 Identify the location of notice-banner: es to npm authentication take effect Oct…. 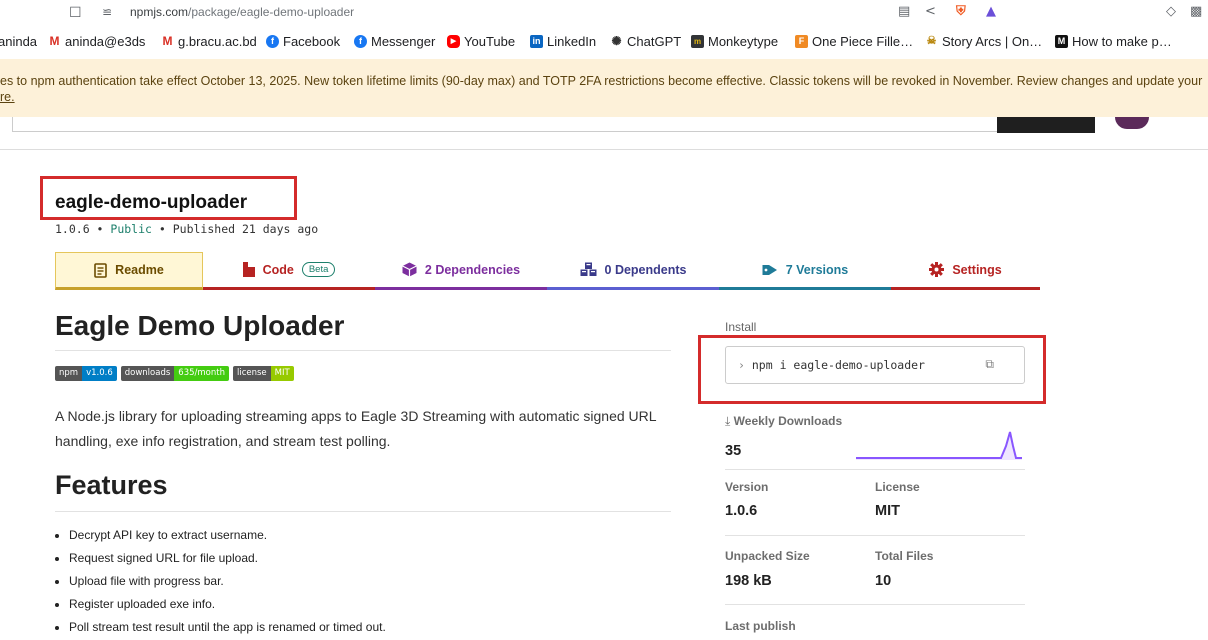
(604, 88).